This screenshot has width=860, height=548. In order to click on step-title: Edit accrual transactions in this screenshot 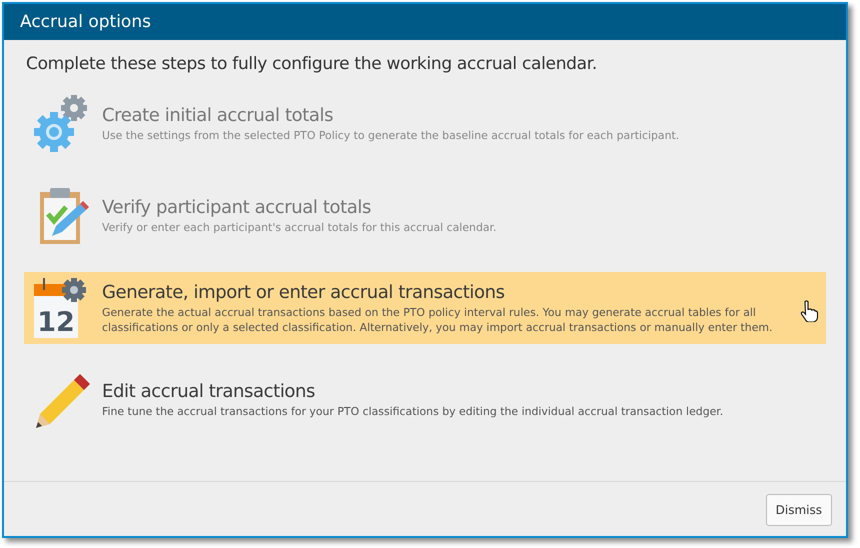, I will do `click(209, 391)`.